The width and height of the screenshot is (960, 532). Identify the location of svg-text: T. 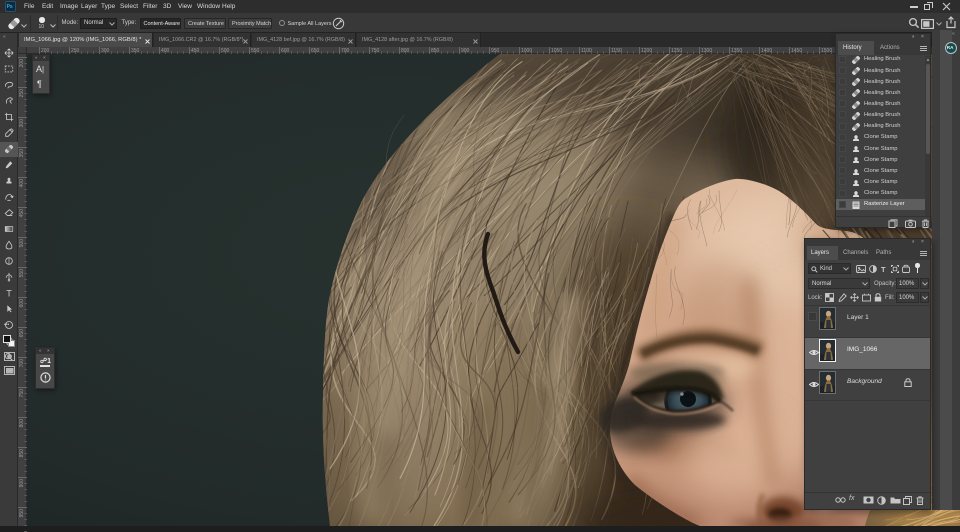
(9, 293).